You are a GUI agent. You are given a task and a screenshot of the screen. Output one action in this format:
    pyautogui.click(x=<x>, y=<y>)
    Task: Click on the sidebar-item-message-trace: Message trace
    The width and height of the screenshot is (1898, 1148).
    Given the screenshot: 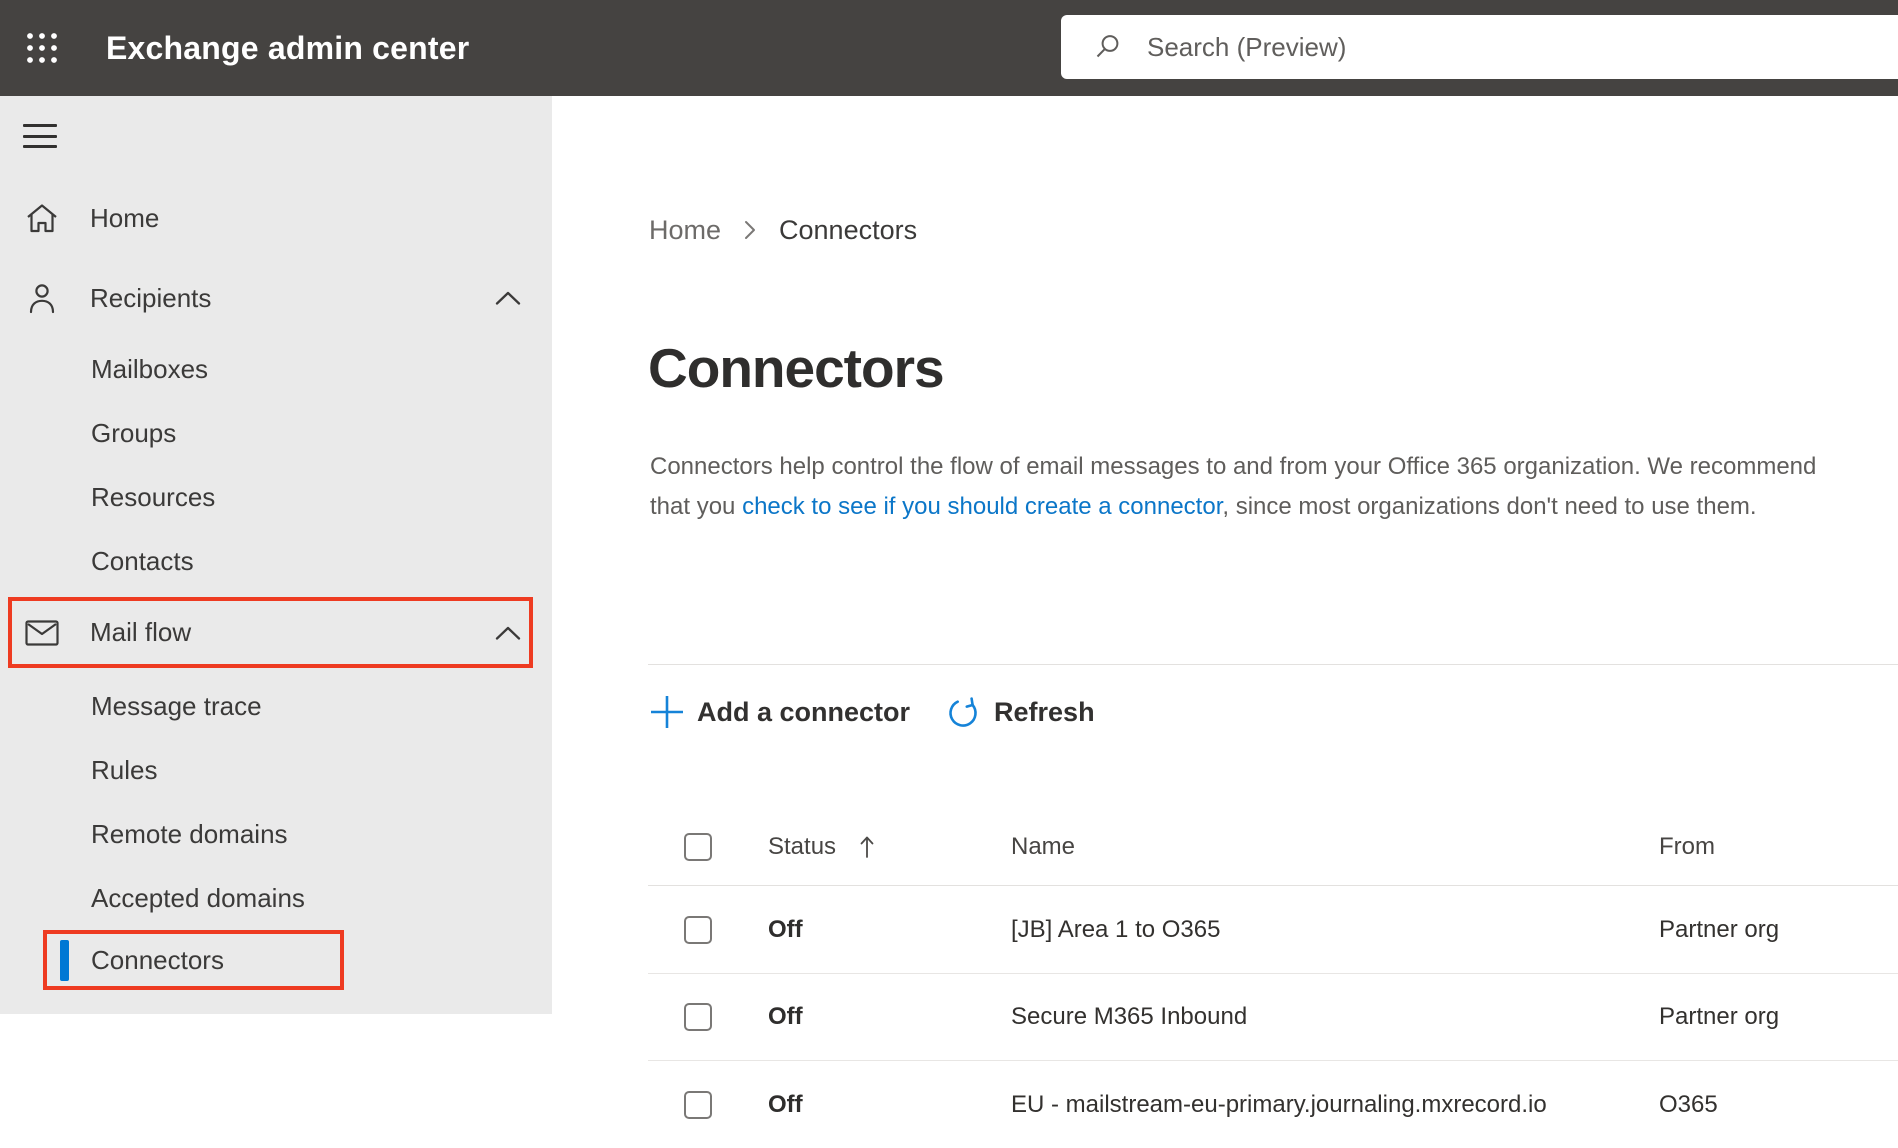 What is the action you would take?
    pyautogui.click(x=276, y=706)
    